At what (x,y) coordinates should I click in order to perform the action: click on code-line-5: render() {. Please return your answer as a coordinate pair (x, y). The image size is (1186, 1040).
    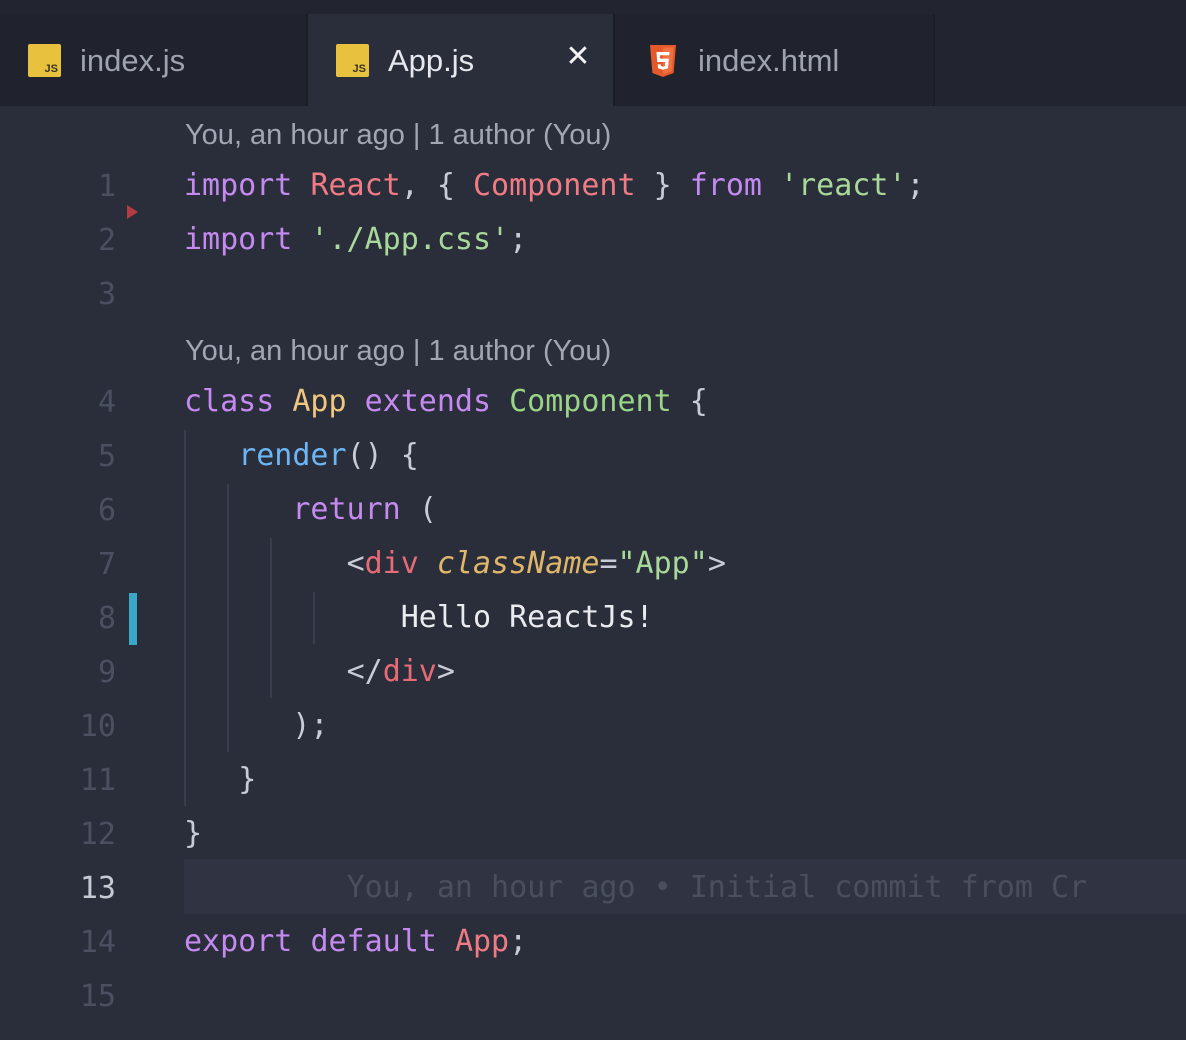
    Looking at the image, I should click on (301, 456).